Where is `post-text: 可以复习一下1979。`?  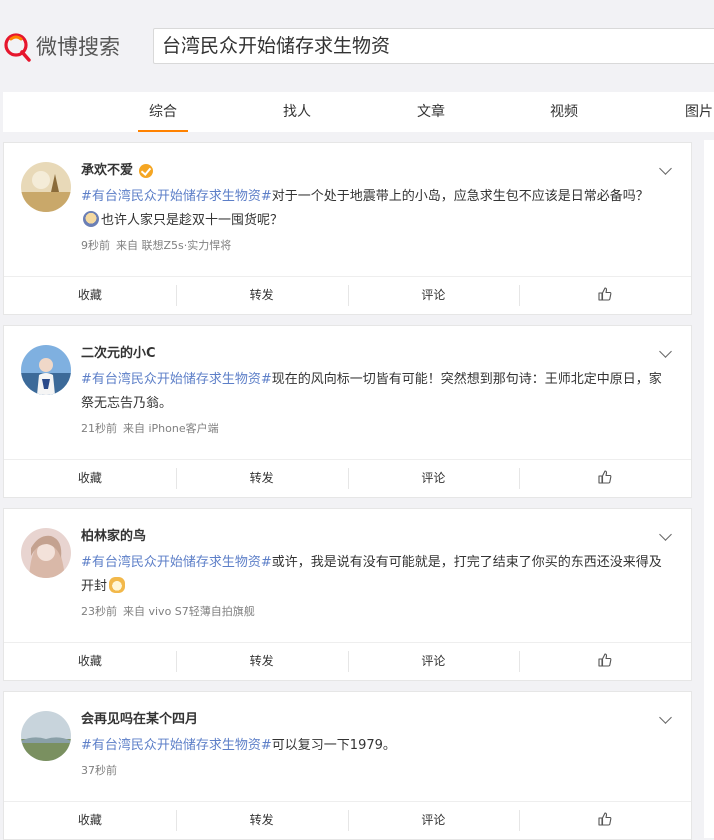 post-text: 可以复习一下1979。 is located at coordinates (333, 745).